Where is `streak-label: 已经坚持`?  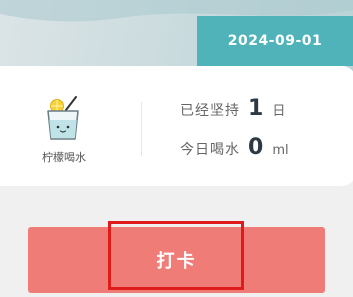
streak-label: 已经坚持 is located at coordinates (210, 111).